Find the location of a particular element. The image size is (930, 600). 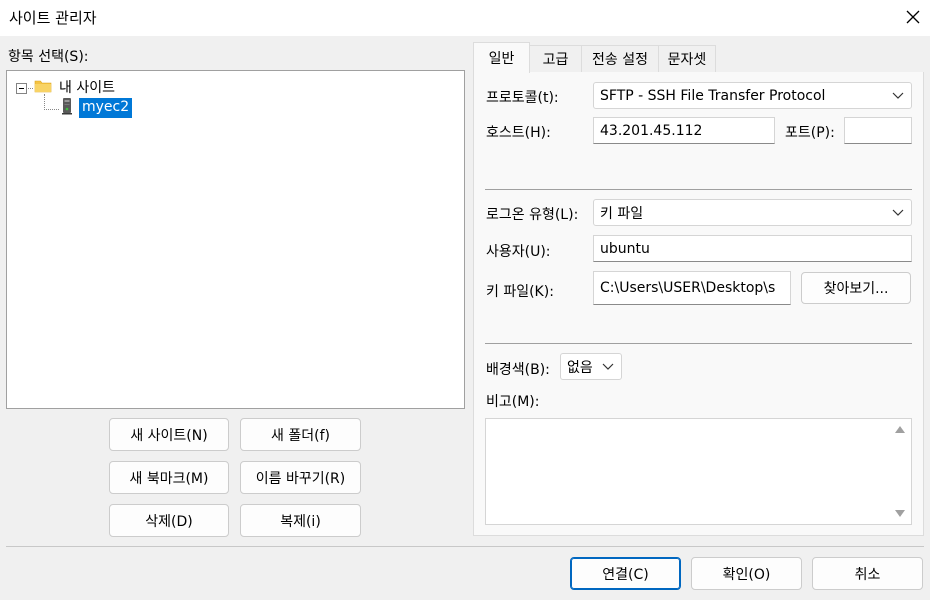

bgcolor-value: 없음 is located at coordinates (580, 367).